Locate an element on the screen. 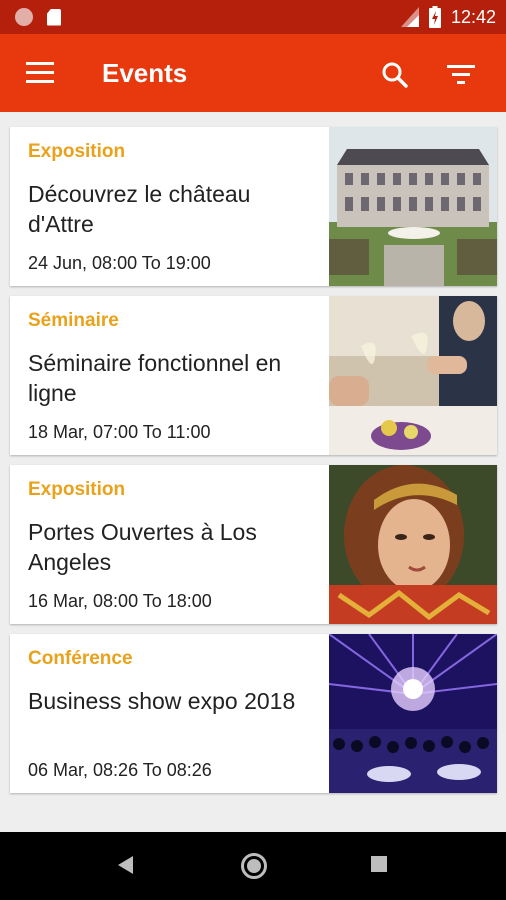 This screenshot has width=506, height=900. toast-photo is located at coordinates (413, 375).